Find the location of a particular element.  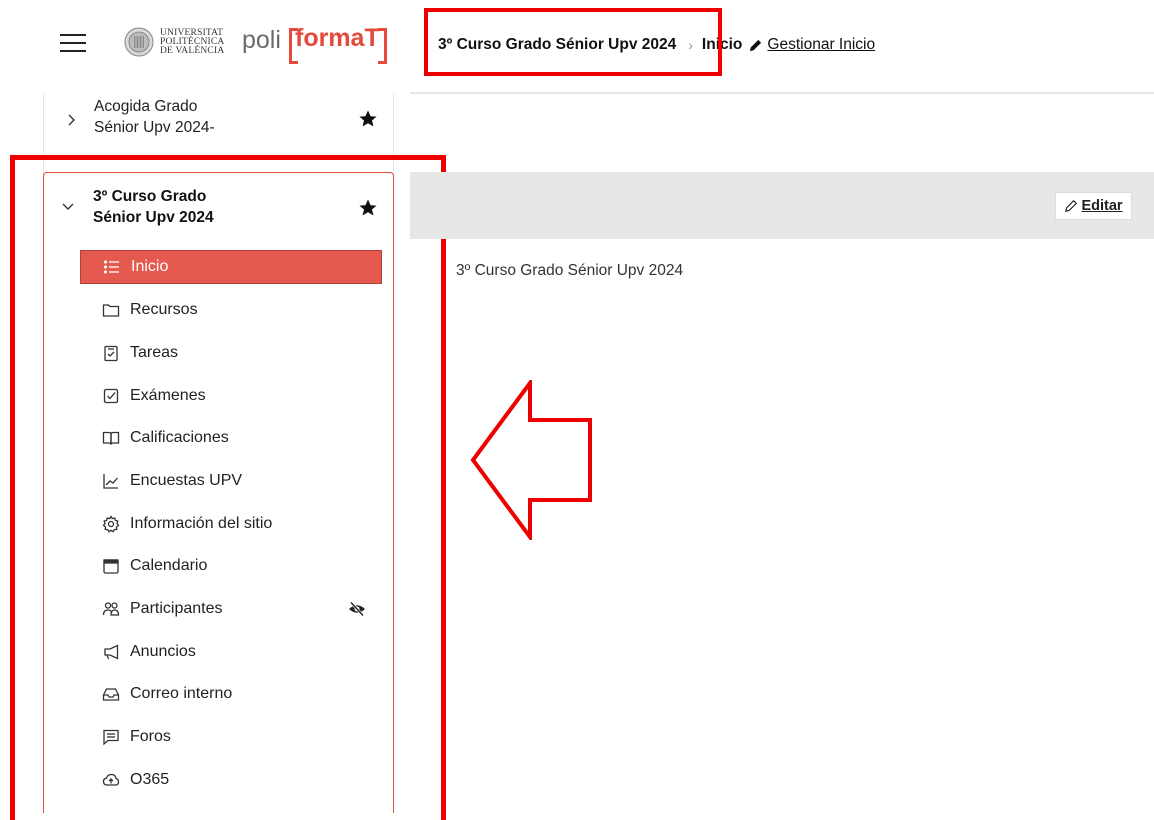

site-title: Acogida Grado Sénior Upv 2024- is located at coordinates (154, 117).